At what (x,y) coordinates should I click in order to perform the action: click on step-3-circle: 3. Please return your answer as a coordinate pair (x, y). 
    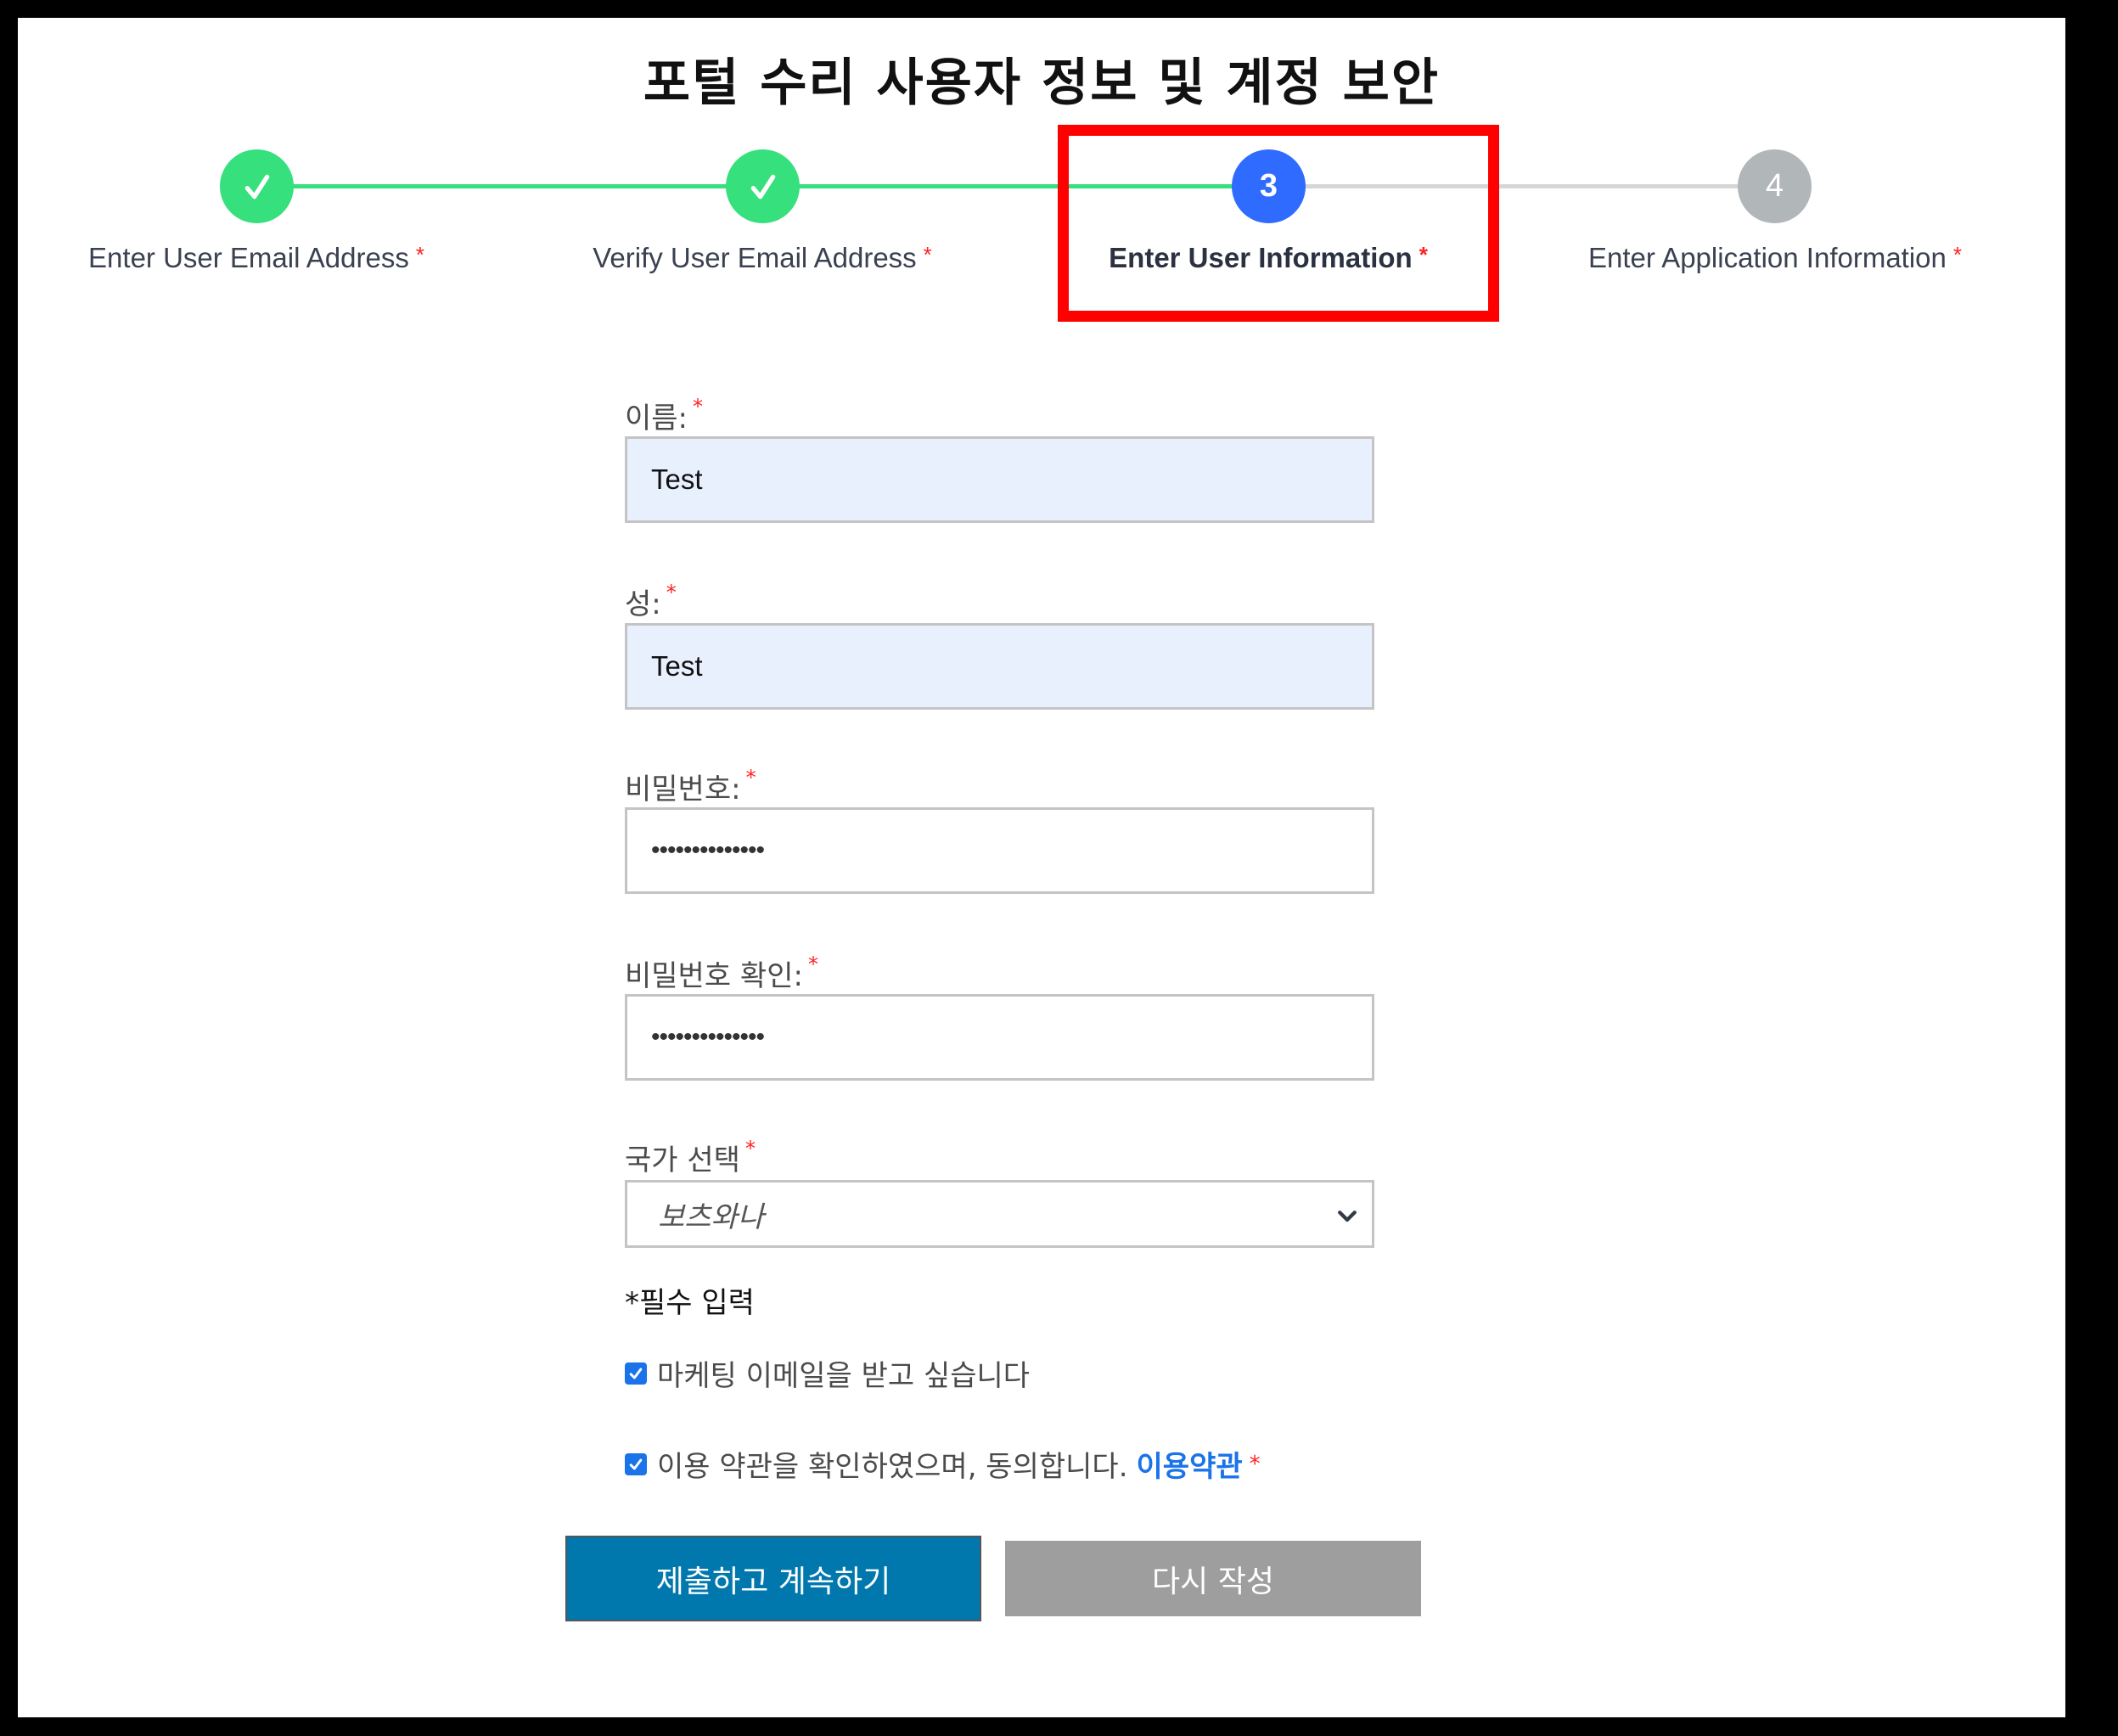
    Looking at the image, I should click on (1269, 186).